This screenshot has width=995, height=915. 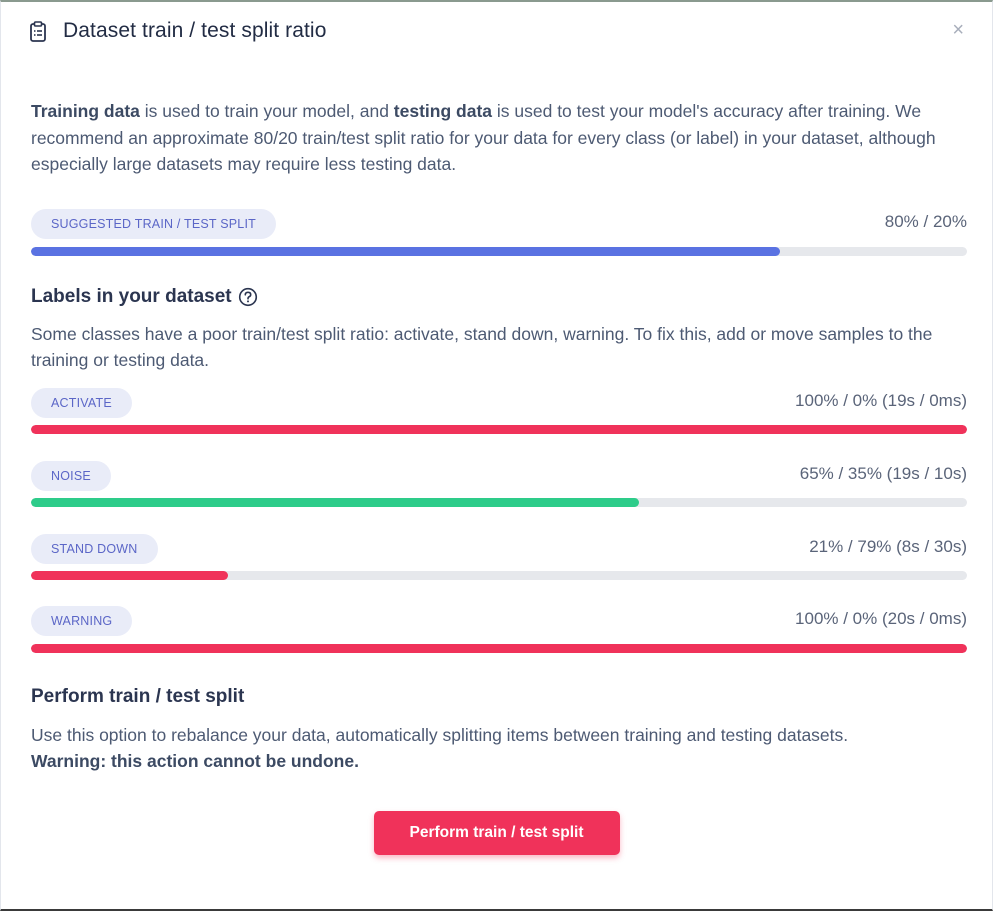 I want to click on close-icon: ×, so click(x=958, y=30).